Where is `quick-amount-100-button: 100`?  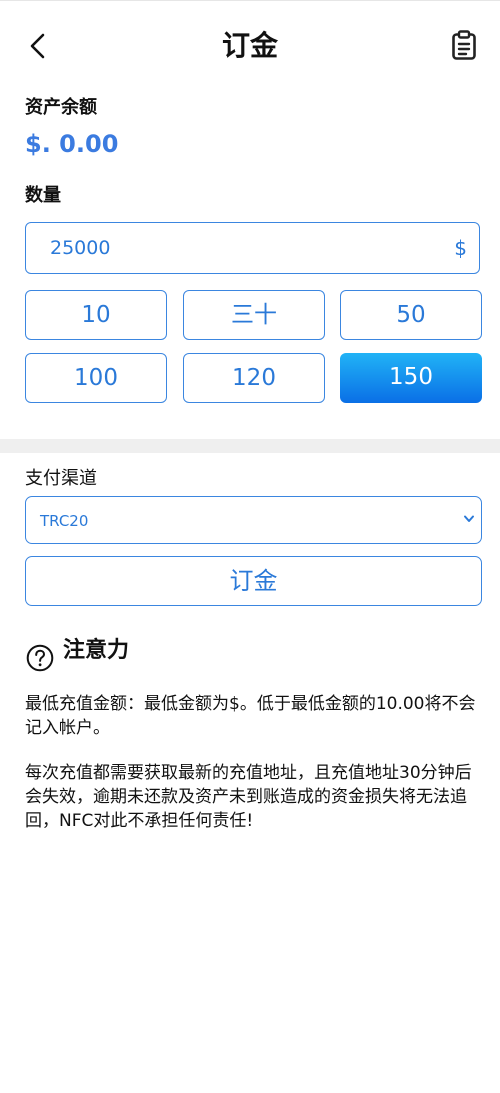
quick-amount-100-button: 100 is located at coordinates (96, 378).